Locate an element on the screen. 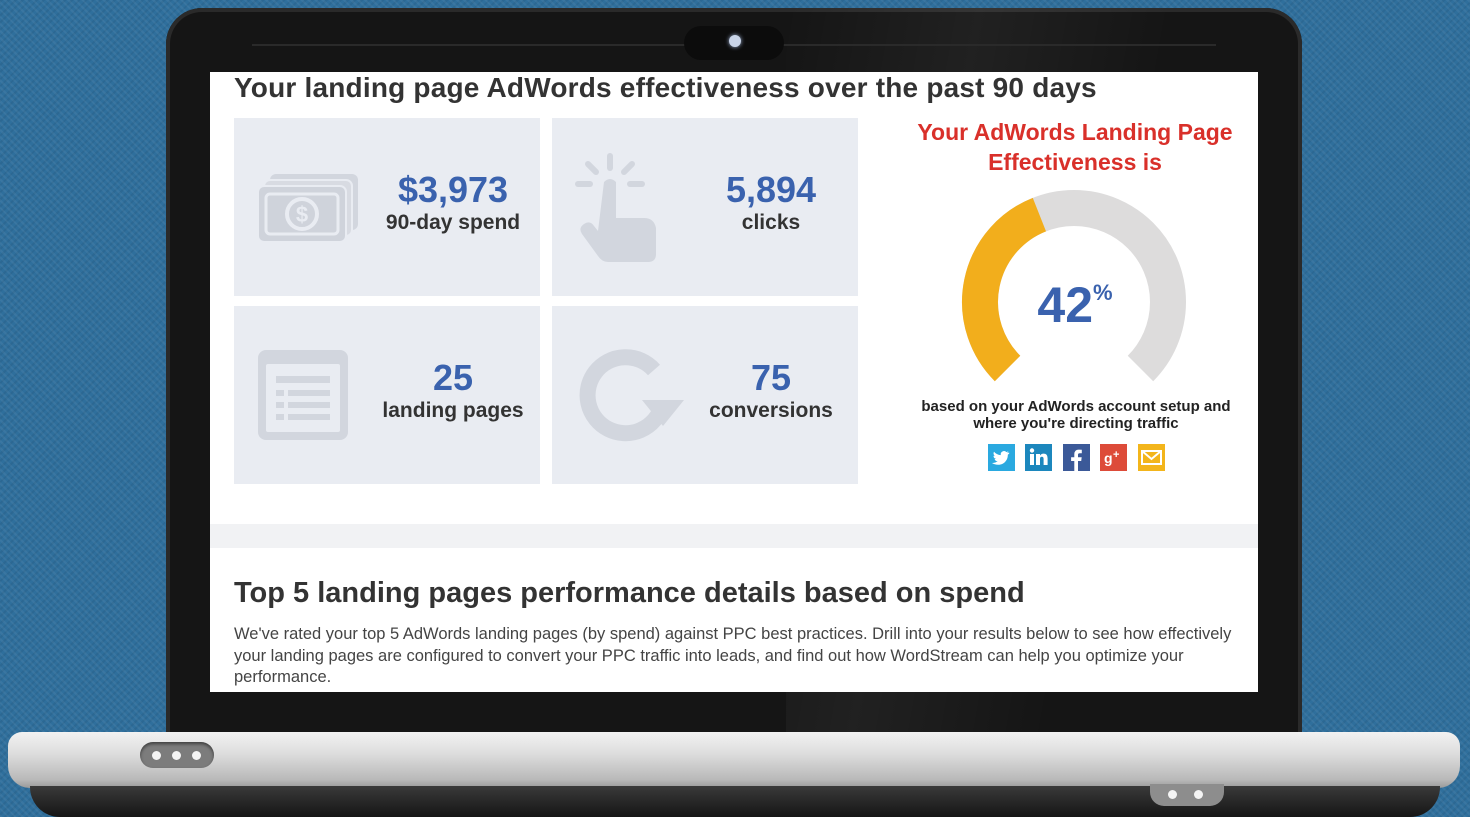 The image size is (1470, 817). facebook-icon is located at coordinates (1076, 457).